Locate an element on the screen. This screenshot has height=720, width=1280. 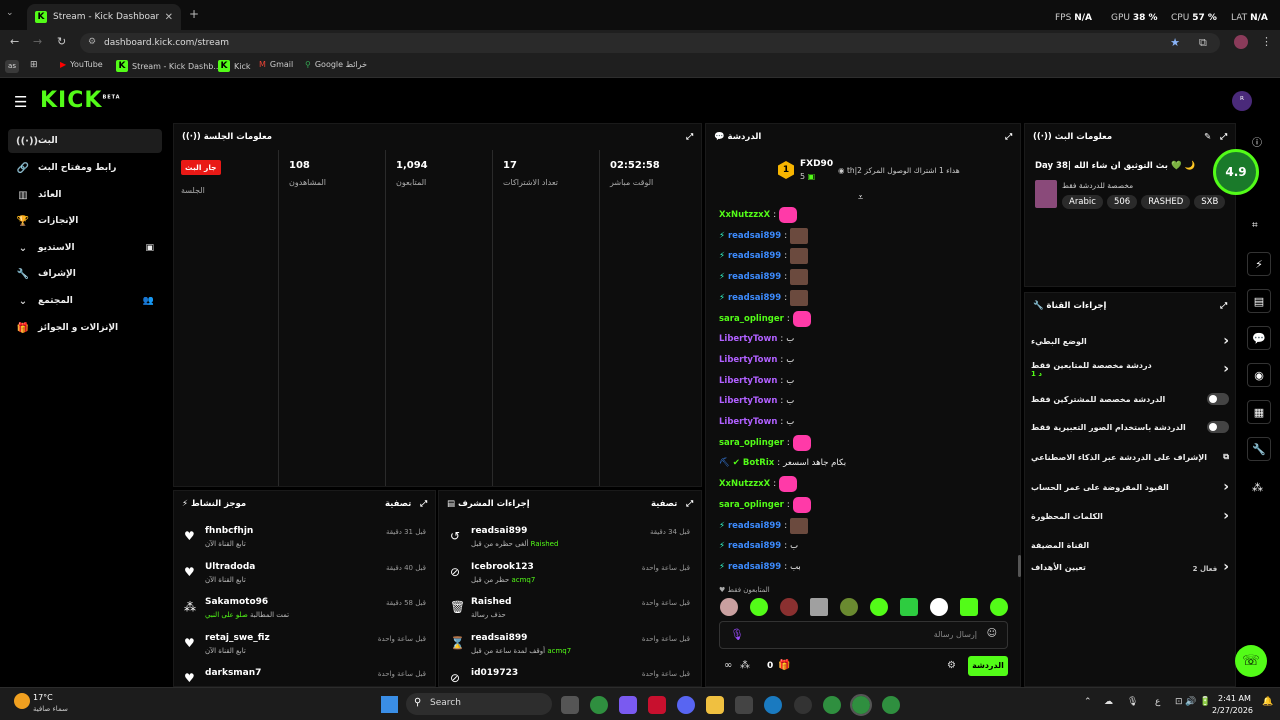
discord-icon is located at coordinates (686, 705).